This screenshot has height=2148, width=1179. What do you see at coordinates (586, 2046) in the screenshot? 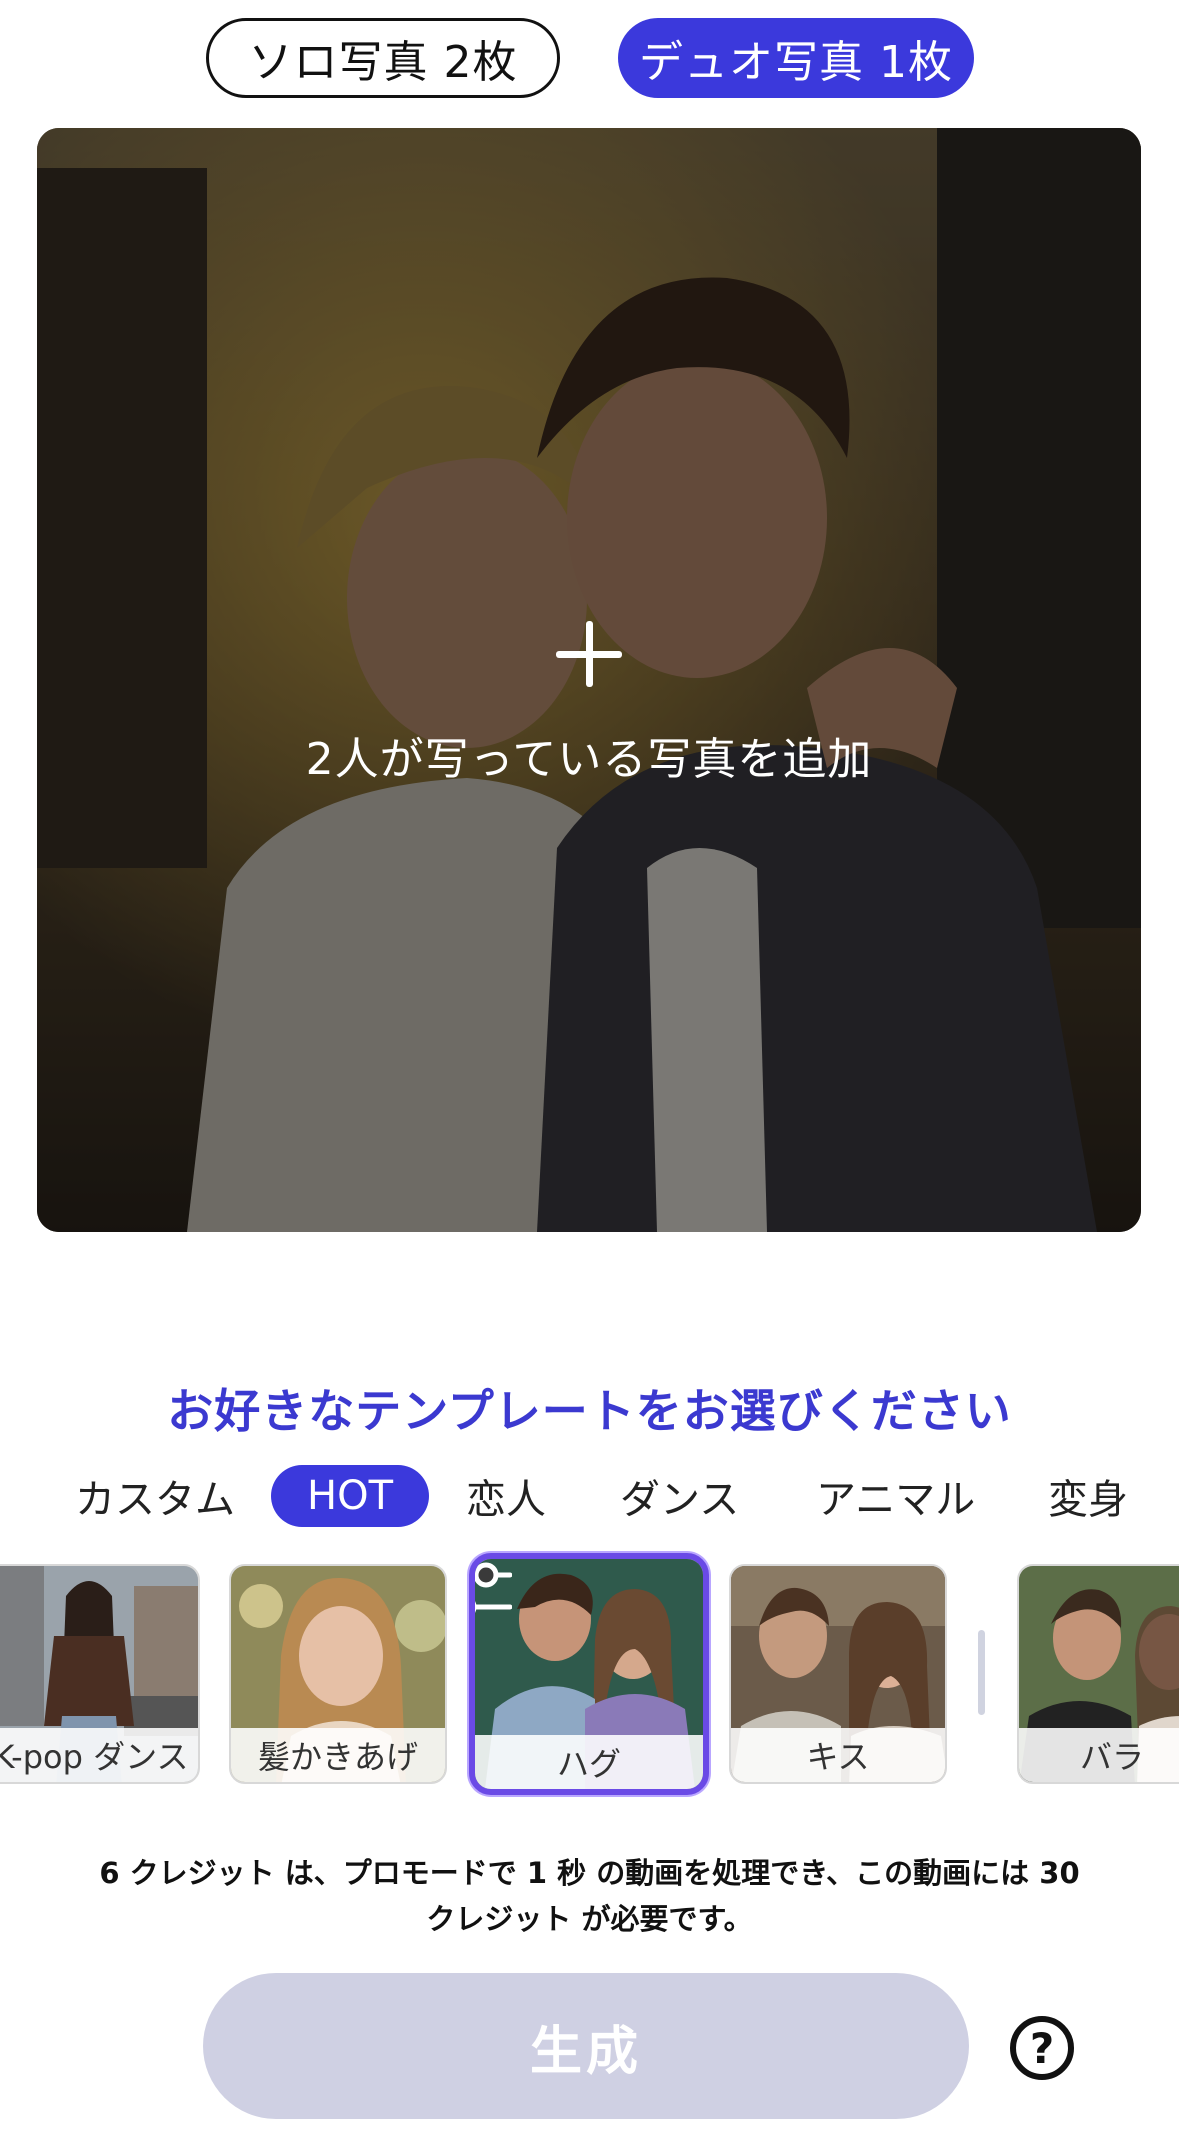
I see `generate-button: 生成` at bounding box center [586, 2046].